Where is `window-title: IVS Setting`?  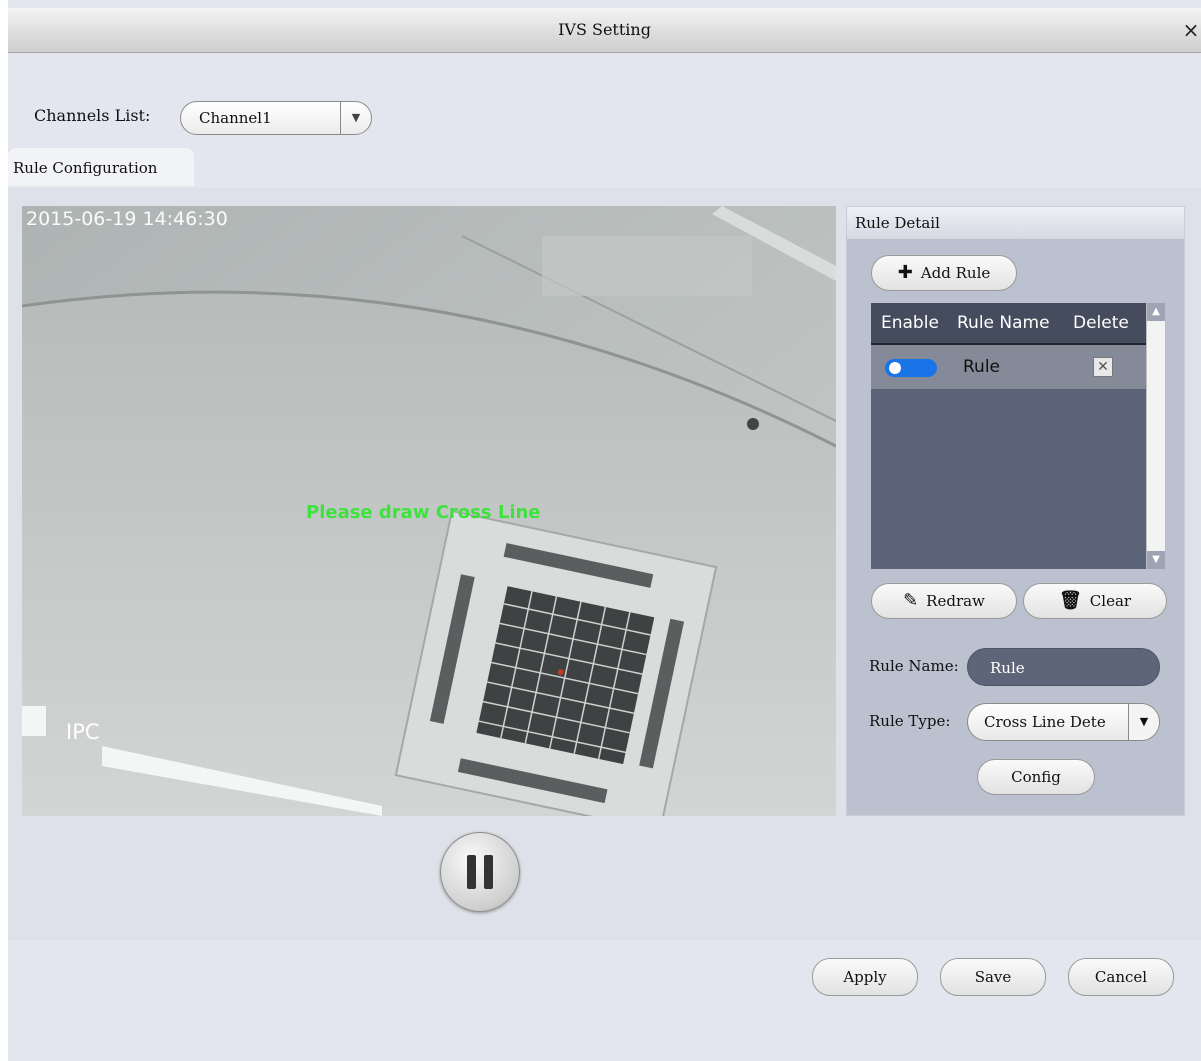
window-title: IVS Setting is located at coordinates (604, 29).